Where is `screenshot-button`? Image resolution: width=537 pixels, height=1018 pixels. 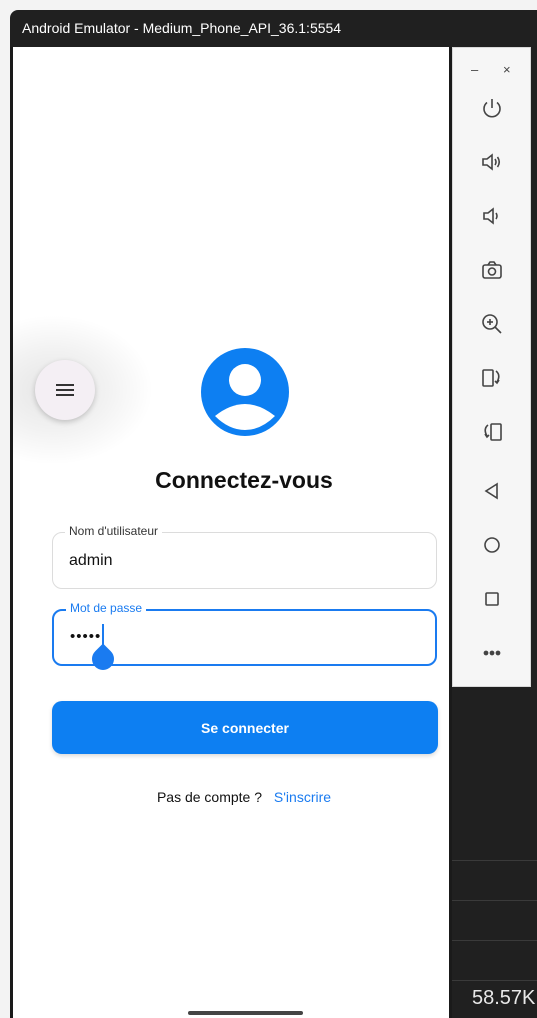
screenshot-button is located at coordinates (492, 270).